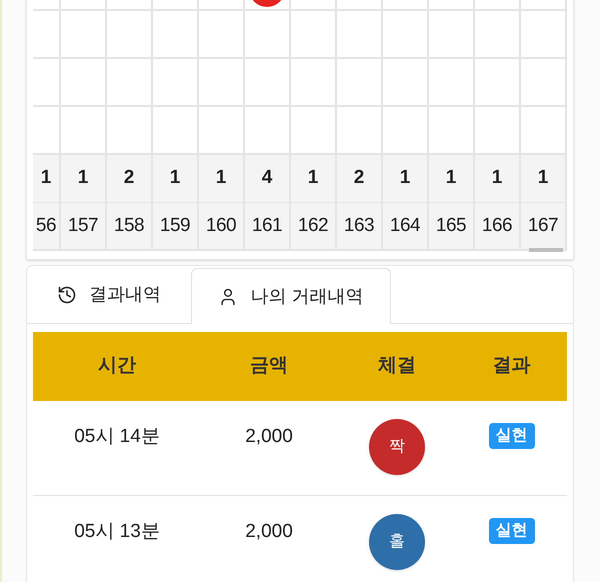 This screenshot has height=582, width=600. What do you see at coordinates (512, 366) in the screenshot?
I see `column-header: 결과` at bounding box center [512, 366].